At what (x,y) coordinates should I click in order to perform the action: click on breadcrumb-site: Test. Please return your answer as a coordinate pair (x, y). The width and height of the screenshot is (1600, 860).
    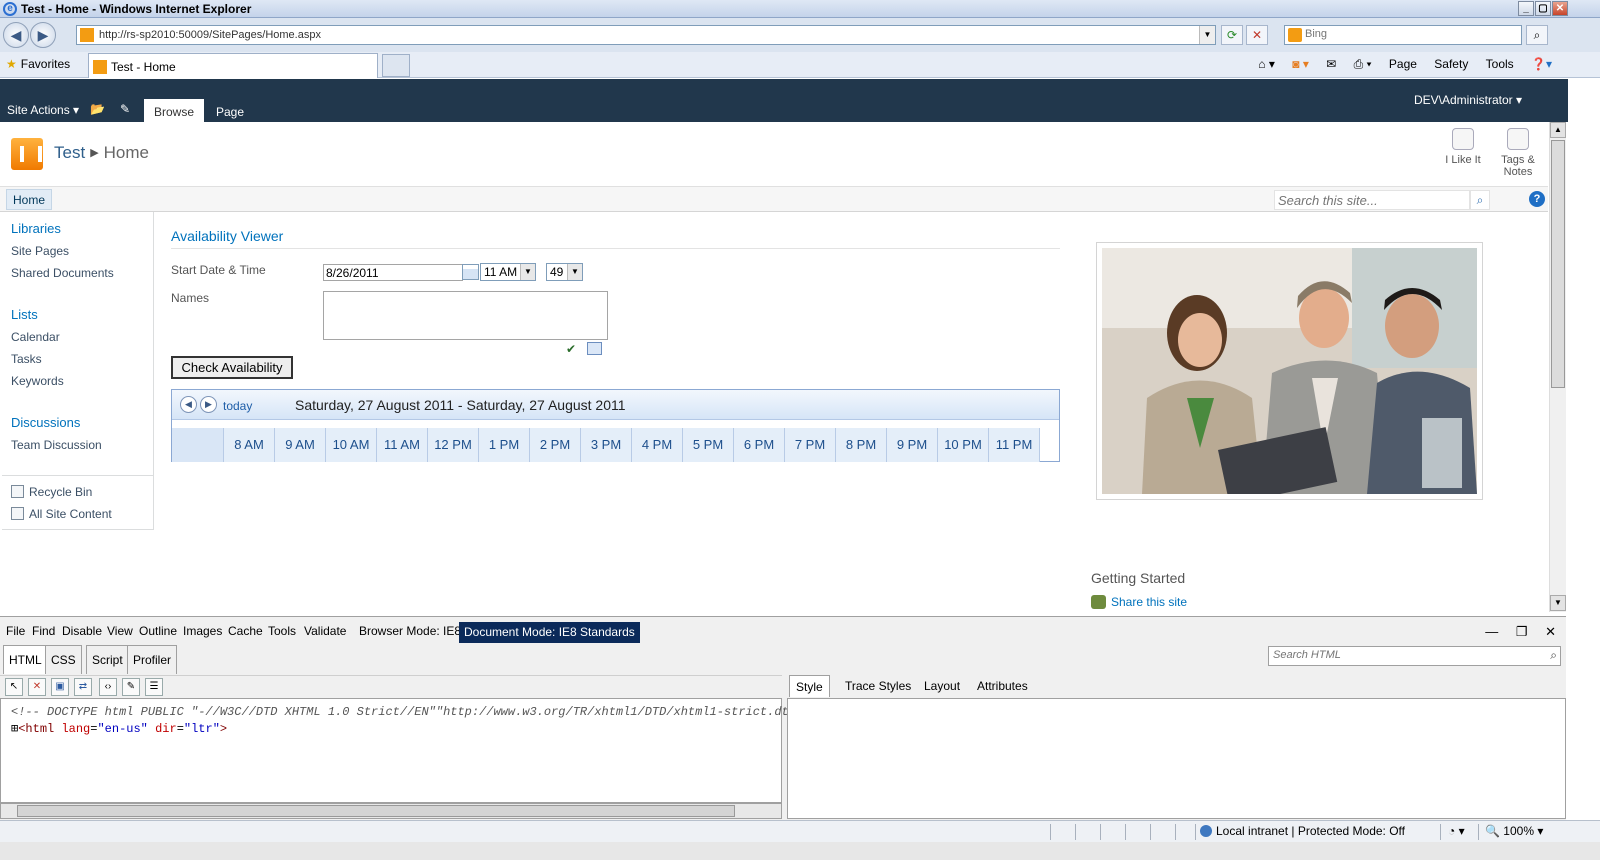
    Looking at the image, I should click on (69, 152).